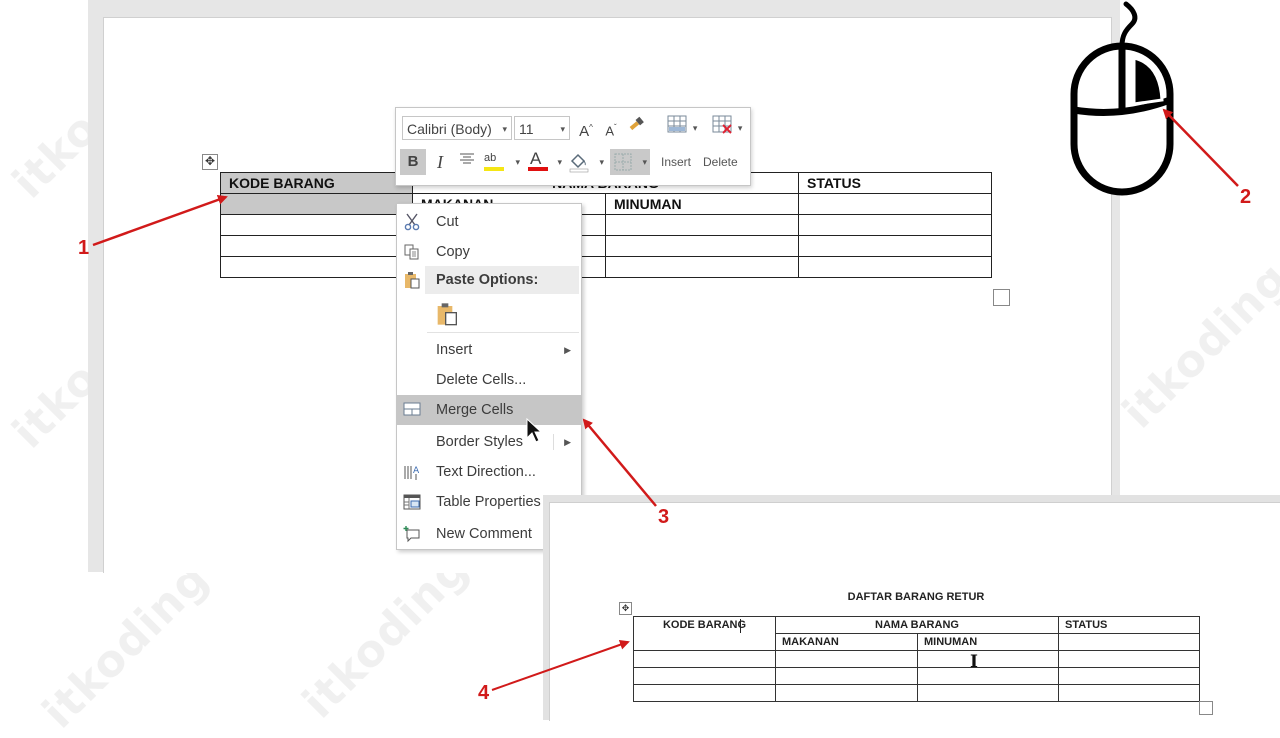  I want to click on borders-button: ▾, so click(630, 162).